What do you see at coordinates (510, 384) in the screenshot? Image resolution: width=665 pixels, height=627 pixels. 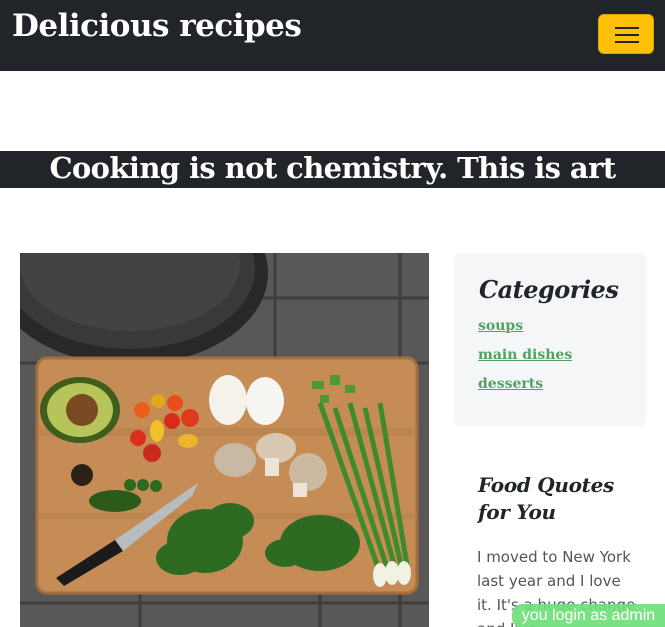 I see `category-link-desserts: desserts` at bounding box center [510, 384].